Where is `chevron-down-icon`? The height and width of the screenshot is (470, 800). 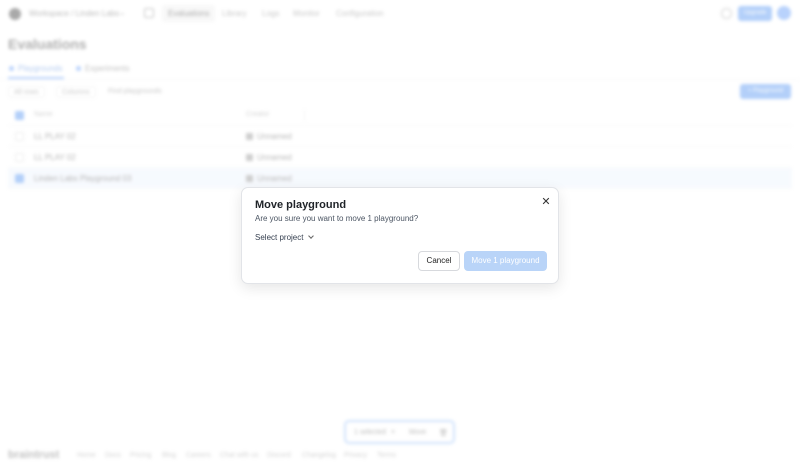 chevron-down-icon is located at coordinates (311, 236).